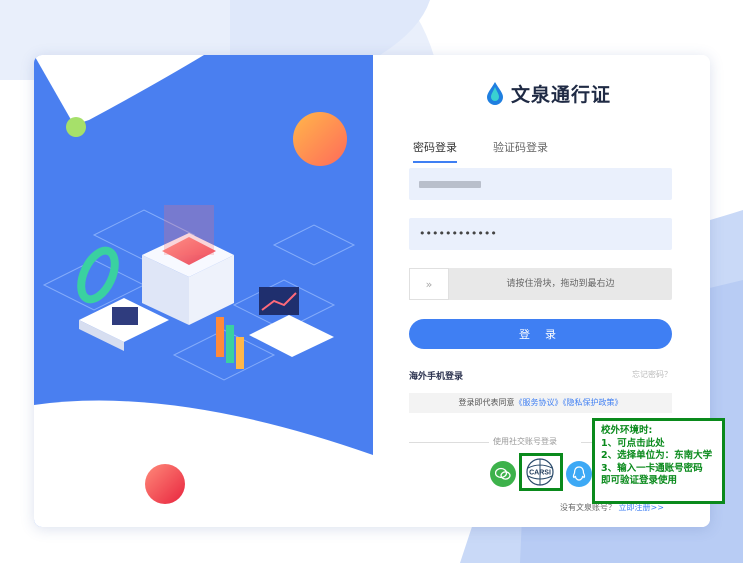  I want to click on agreement-bar: 登录即代表同意《服务协议》《隐私保护政策》, so click(540, 403).